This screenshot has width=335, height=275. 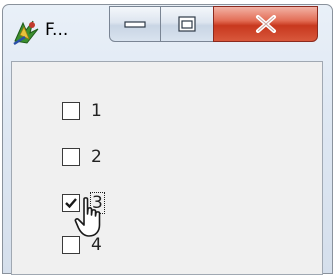 I want to click on hand-pointer-icon, so click(x=87, y=217).